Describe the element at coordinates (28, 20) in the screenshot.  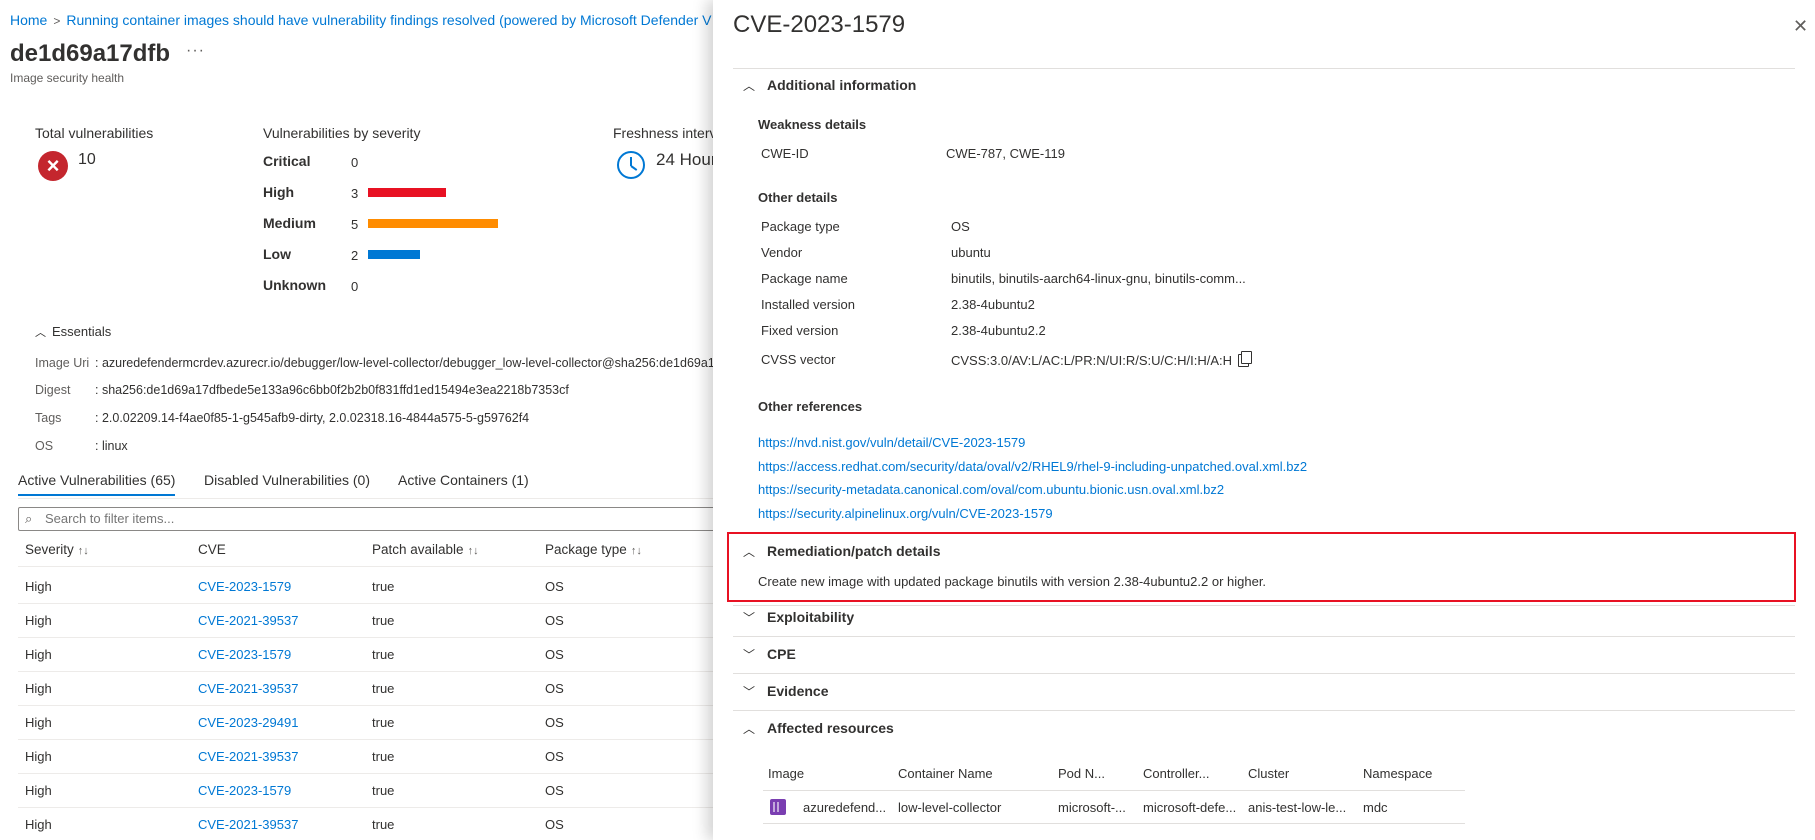
I see `breadcrumb-home: Home` at that location.